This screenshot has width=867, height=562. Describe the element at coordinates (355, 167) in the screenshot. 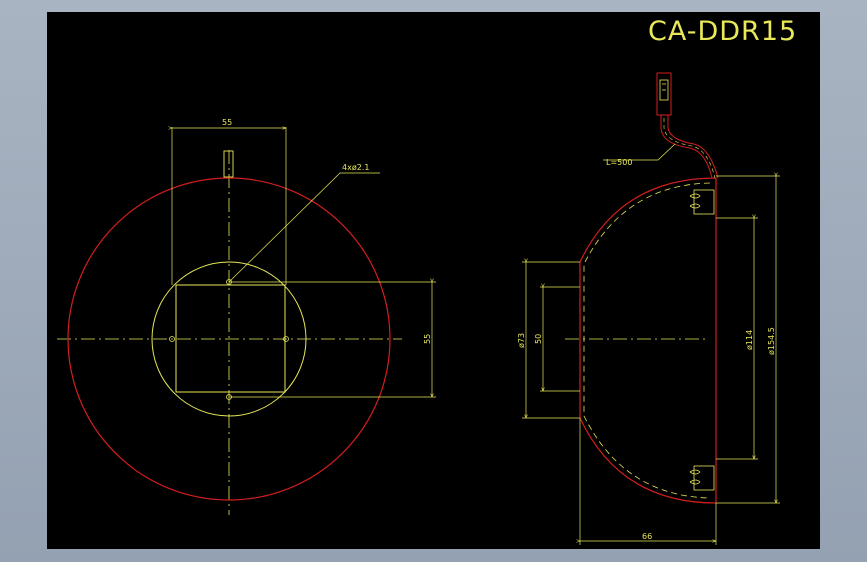

I see `hole-callout-label: 4xø2.1` at that location.